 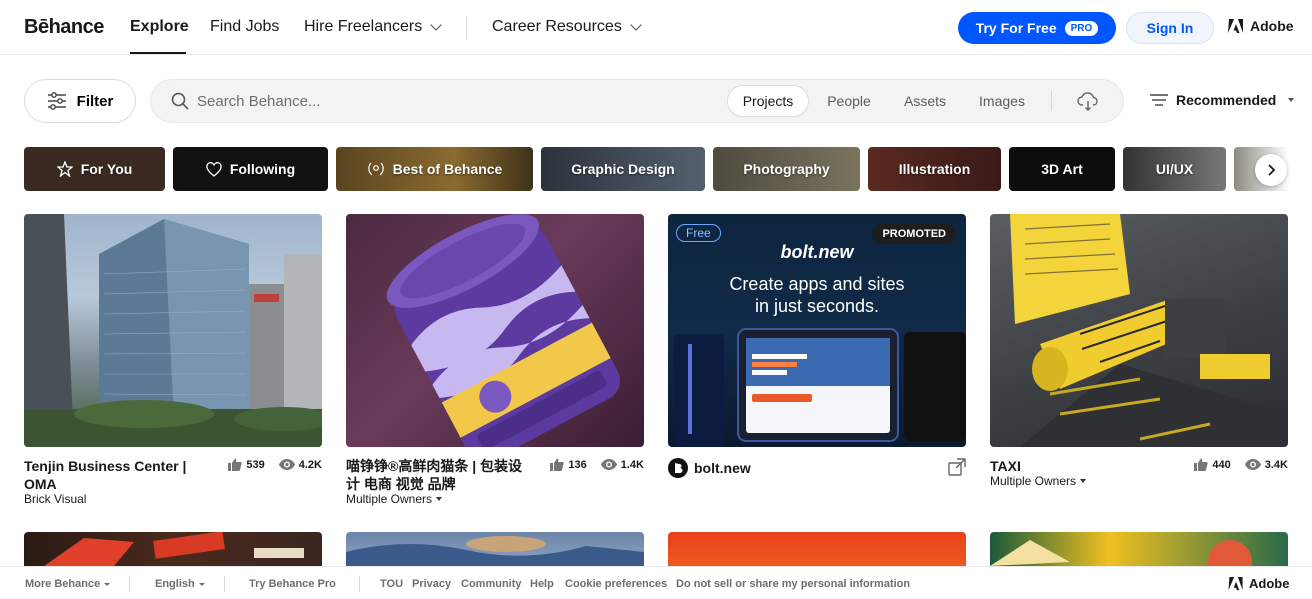 I want to click on category-best-of-behance: Best of Behance, so click(x=434, y=169).